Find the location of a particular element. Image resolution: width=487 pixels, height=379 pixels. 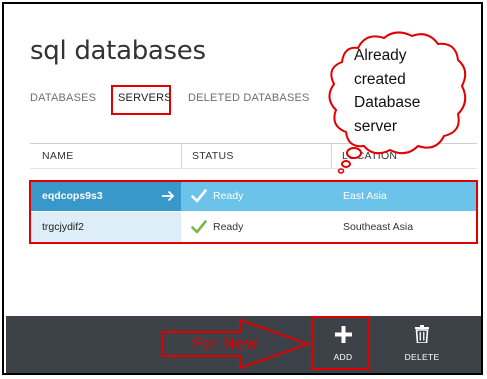

for-new-annotation: For New is located at coordinates (225, 343).